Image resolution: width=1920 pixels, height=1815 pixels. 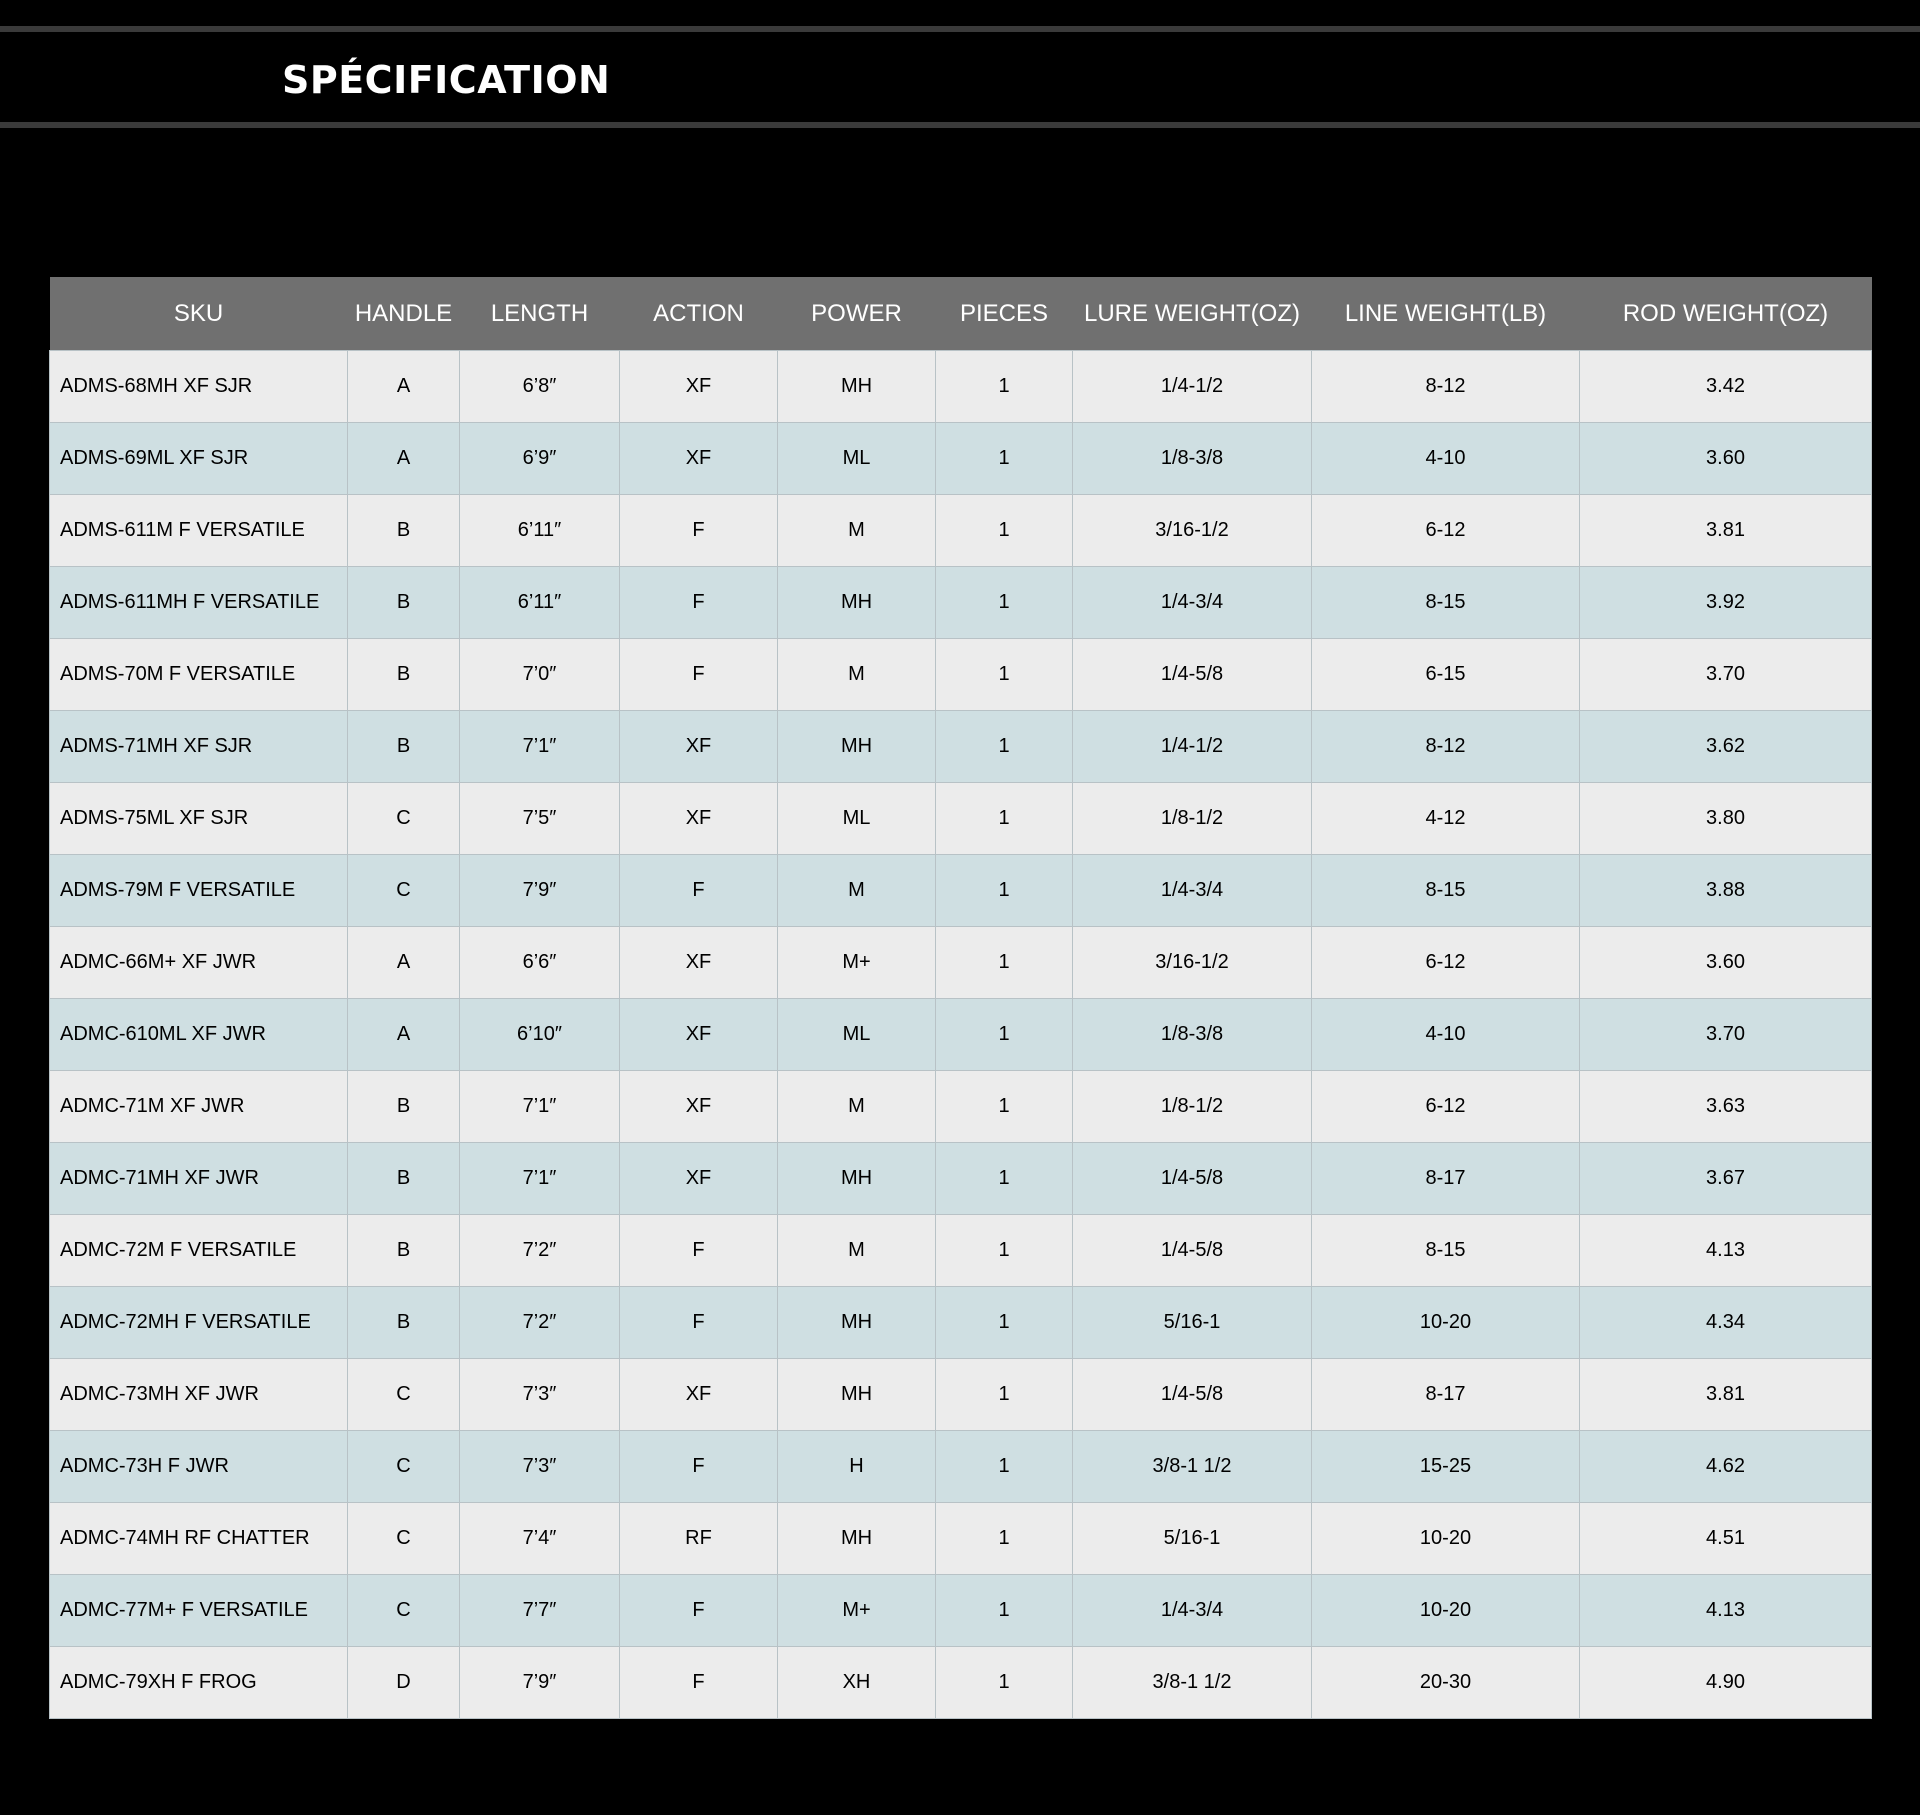 What do you see at coordinates (539, 386) in the screenshot?
I see `length-cell: 6’8″` at bounding box center [539, 386].